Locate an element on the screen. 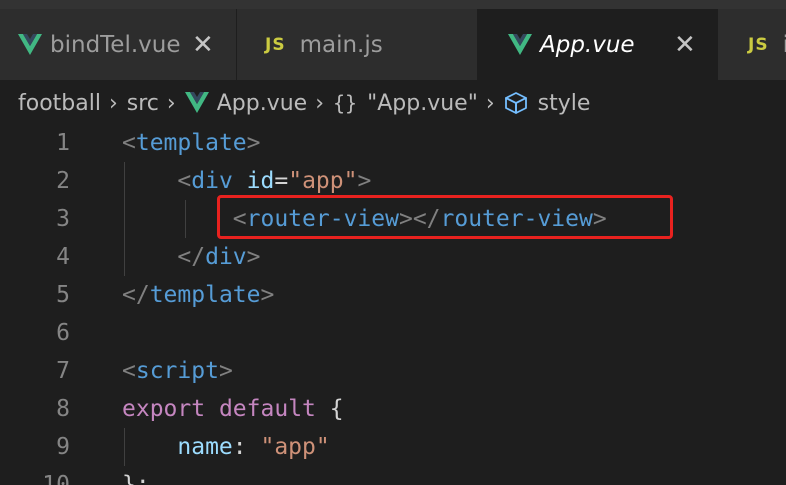 The image size is (786, 485). line-number: 4 is located at coordinates (63, 257).